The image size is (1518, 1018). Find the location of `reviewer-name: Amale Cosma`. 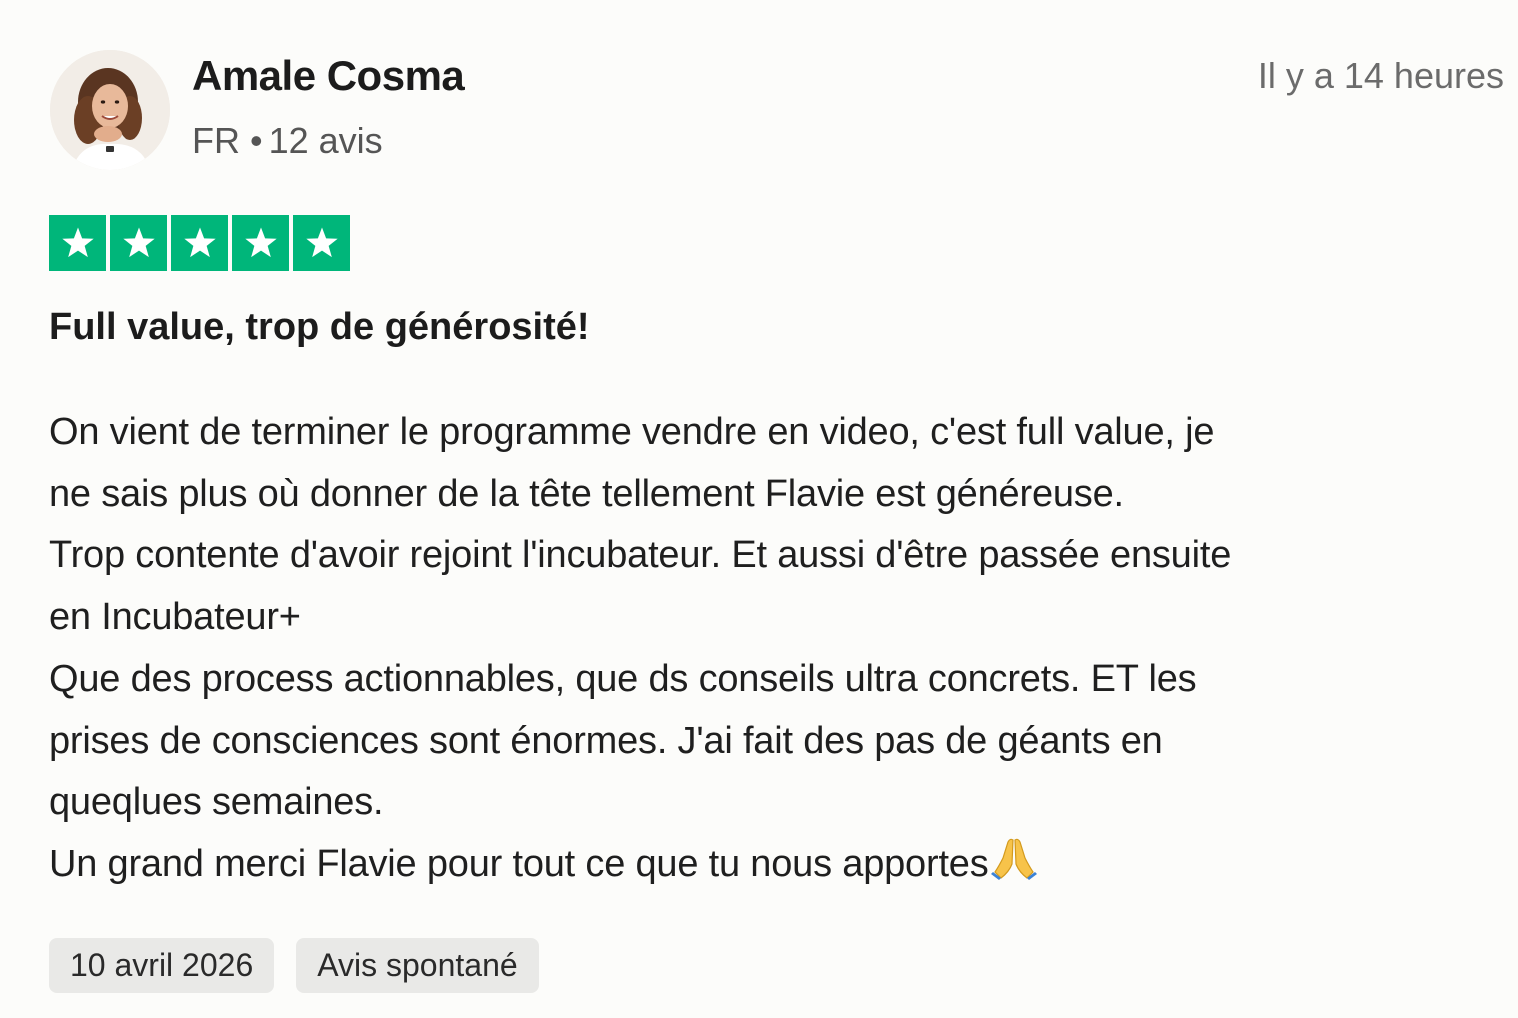

reviewer-name: Amale Cosma is located at coordinates (328, 76).